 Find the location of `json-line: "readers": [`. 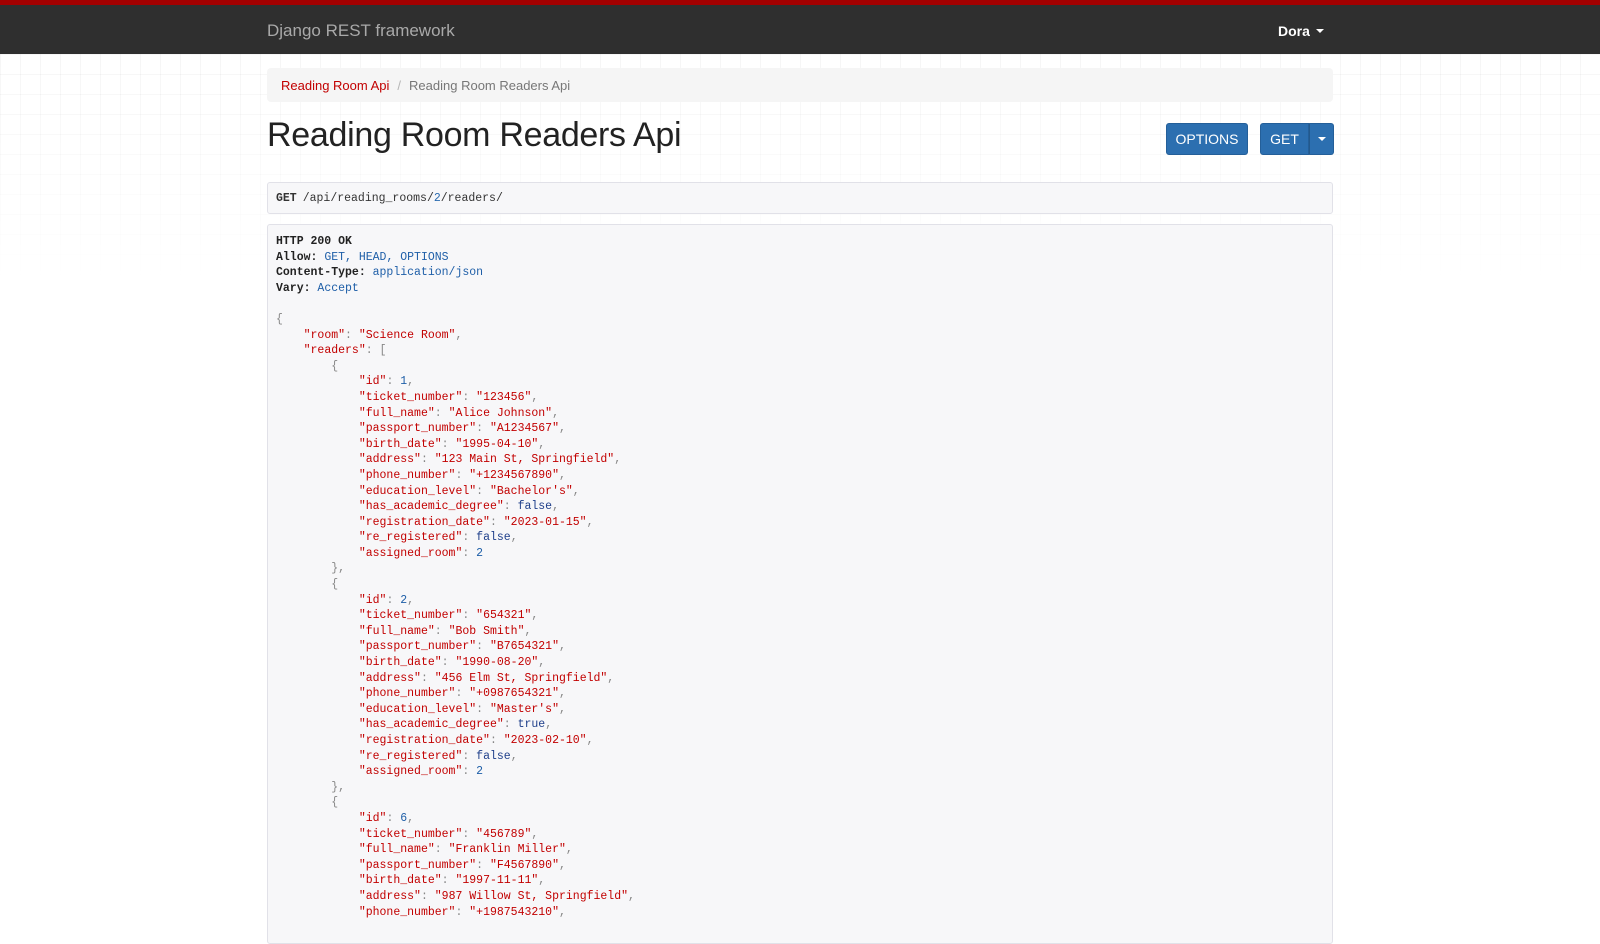

json-line: "readers": [ is located at coordinates (345, 351).